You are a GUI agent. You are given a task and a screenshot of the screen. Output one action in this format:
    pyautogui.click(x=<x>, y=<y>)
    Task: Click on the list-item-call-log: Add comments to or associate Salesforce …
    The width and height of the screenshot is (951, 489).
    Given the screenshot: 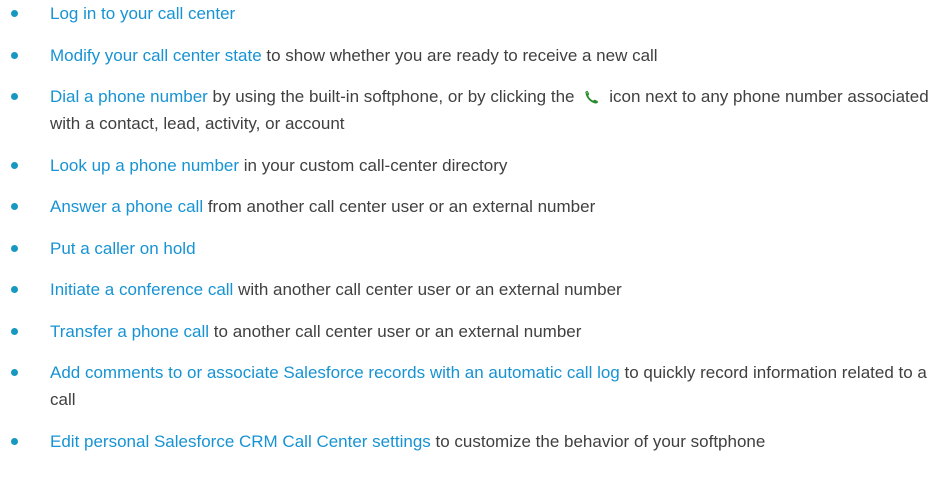 What is the action you would take?
    pyautogui.click(x=470, y=386)
    